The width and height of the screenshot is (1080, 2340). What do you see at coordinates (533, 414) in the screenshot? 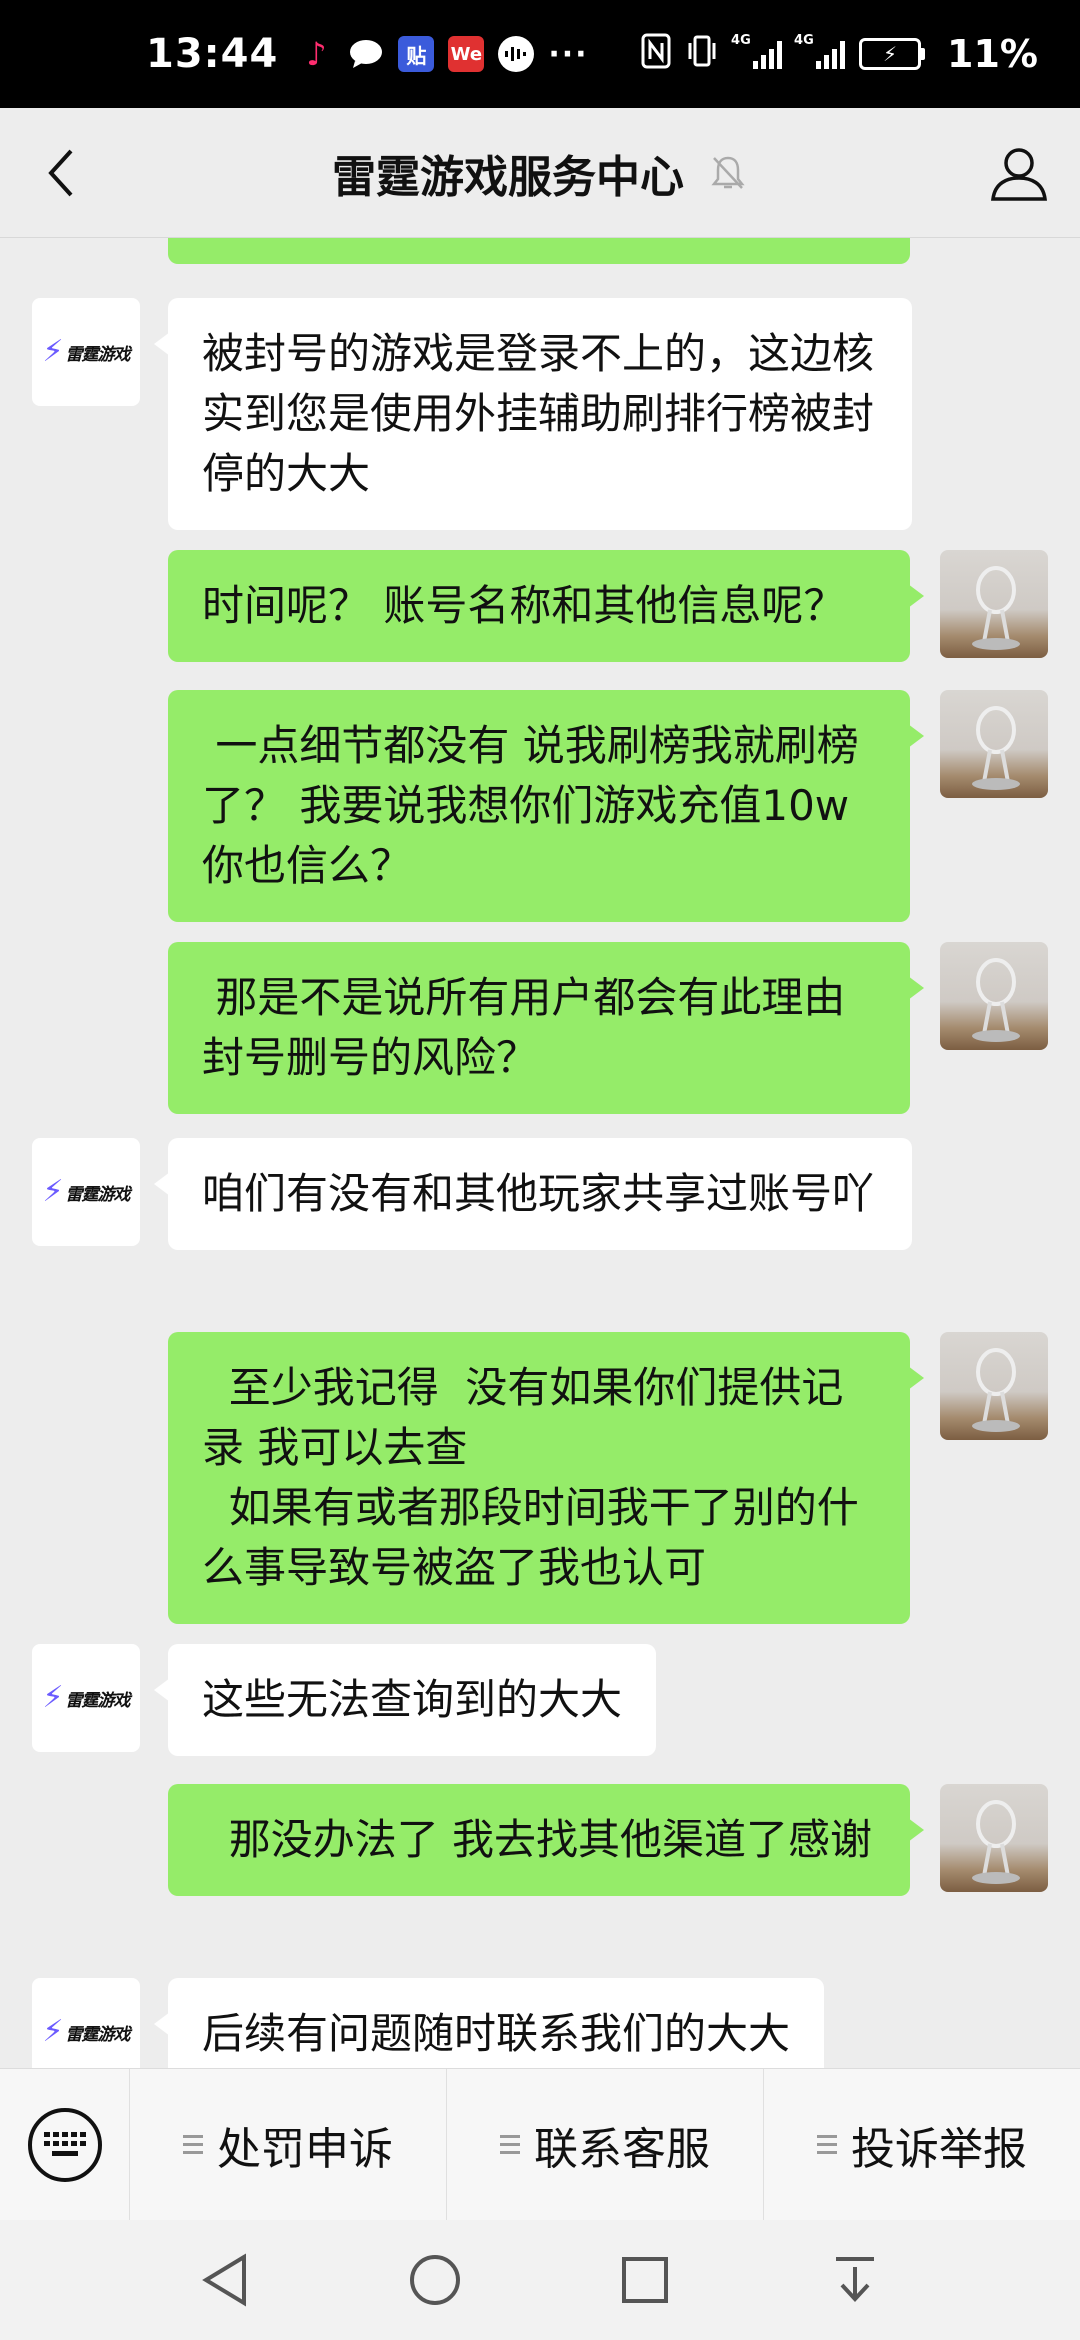
I see `message-bubble: 被封号的游戏是登录不上的，这边核实到您是使用外挂辅助刷排行榜被封停的大大` at bounding box center [533, 414].